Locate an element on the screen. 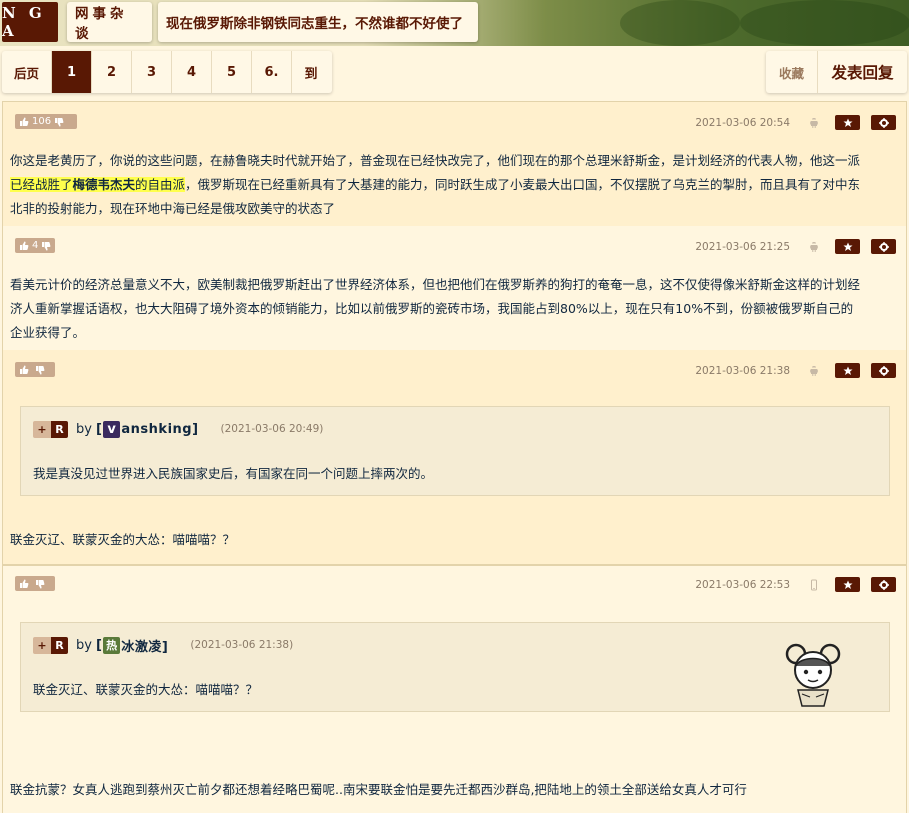 The width and height of the screenshot is (909, 813). quoted-username: [热冰激凌] is located at coordinates (132, 645).